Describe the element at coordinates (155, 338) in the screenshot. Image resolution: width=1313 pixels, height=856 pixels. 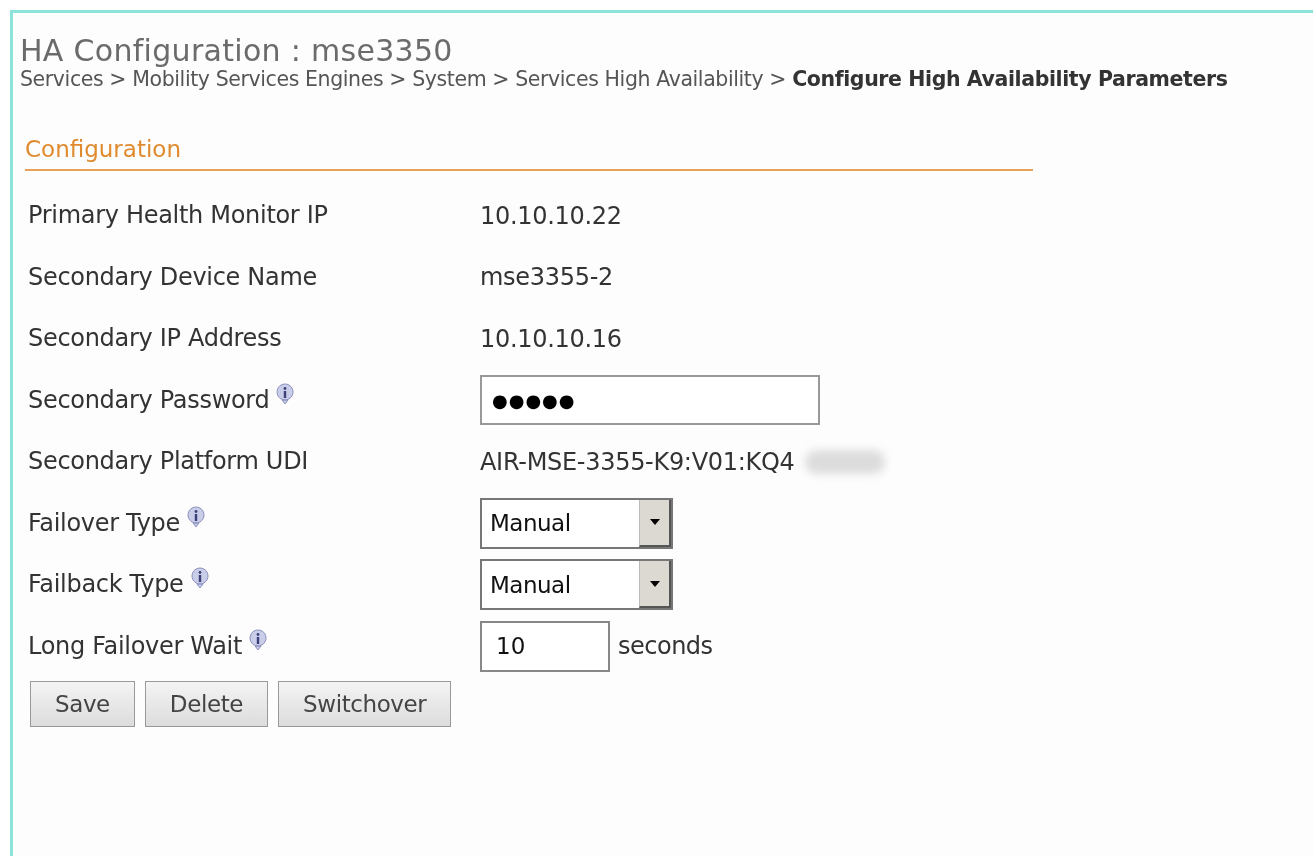
I see `field-label: Secondary IP Address` at that location.